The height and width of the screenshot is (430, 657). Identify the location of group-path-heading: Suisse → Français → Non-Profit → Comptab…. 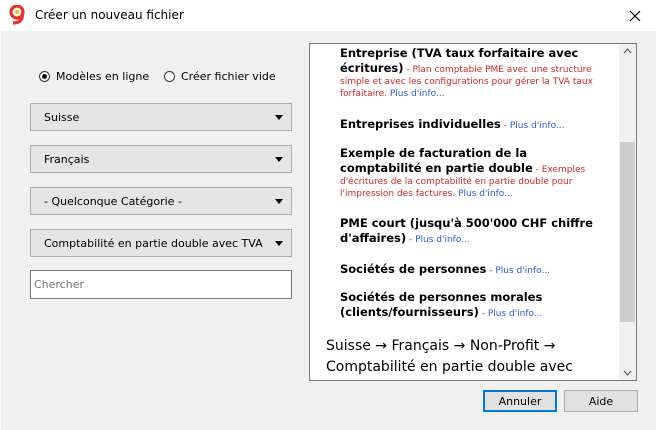
(449, 356).